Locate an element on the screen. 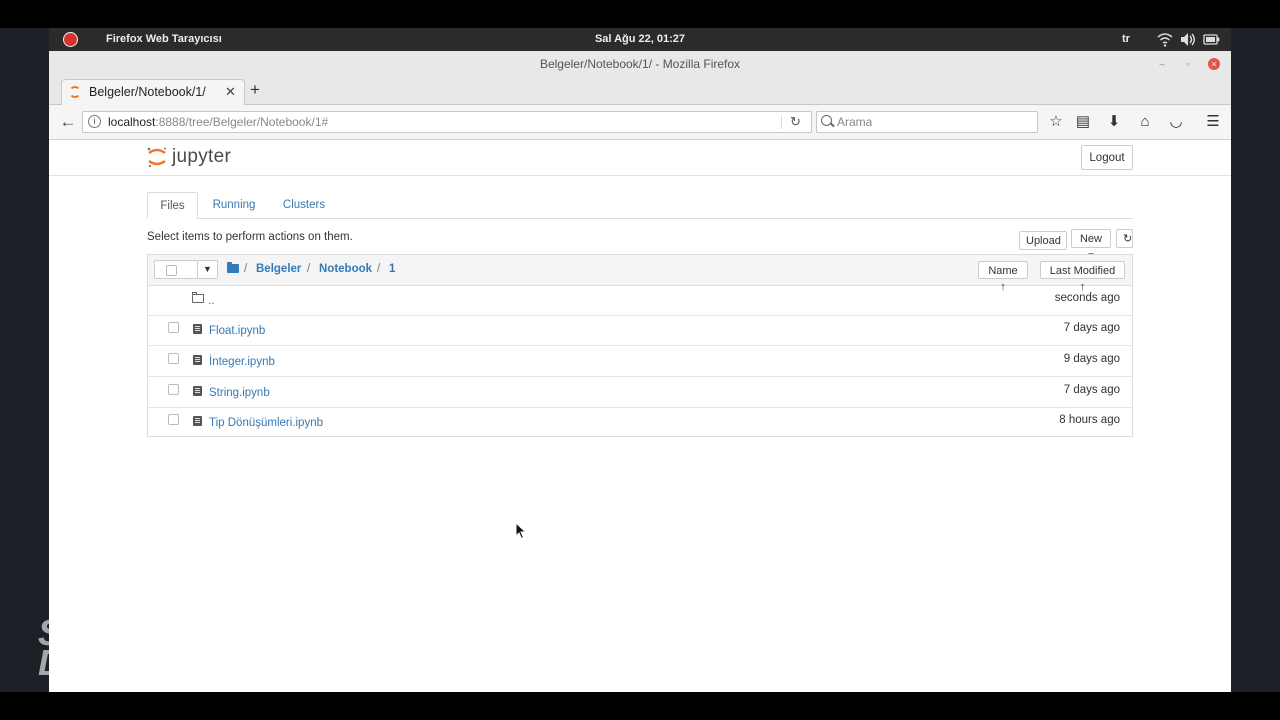  checkbox-icon is located at coordinates (171, 270).